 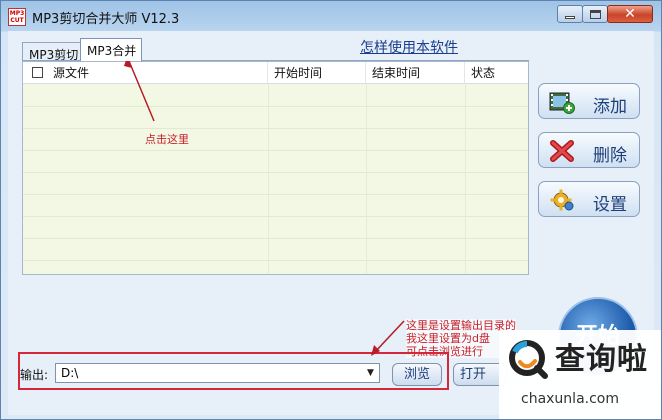 What do you see at coordinates (331, 16) in the screenshot?
I see `title-bar: MP3 CUT MP3剪切合并大师 V12.3 ✕` at bounding box center [331, 16].